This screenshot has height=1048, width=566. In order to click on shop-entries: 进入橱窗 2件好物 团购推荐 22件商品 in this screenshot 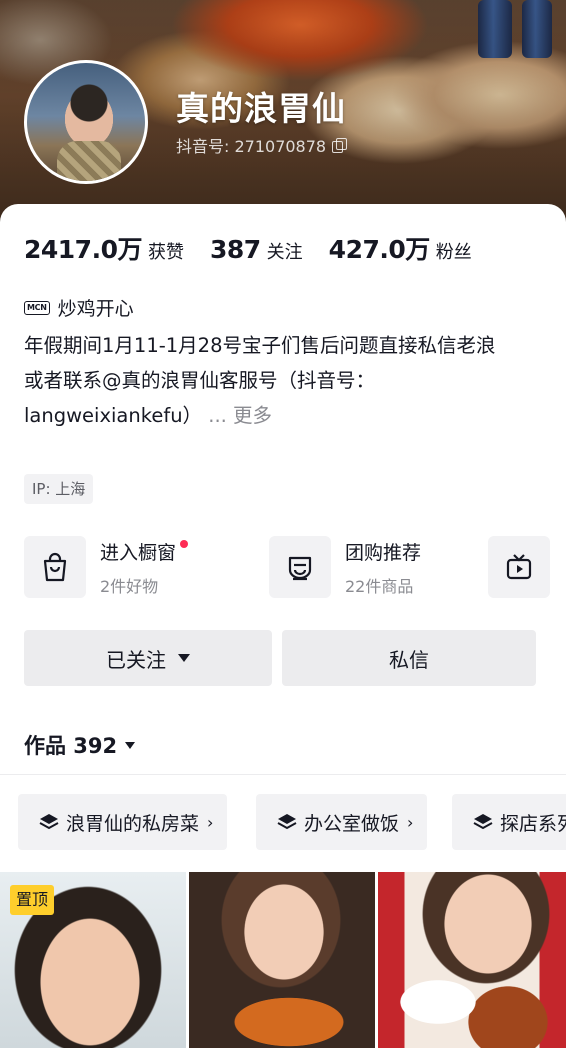, I will do `click(295, 568)`.